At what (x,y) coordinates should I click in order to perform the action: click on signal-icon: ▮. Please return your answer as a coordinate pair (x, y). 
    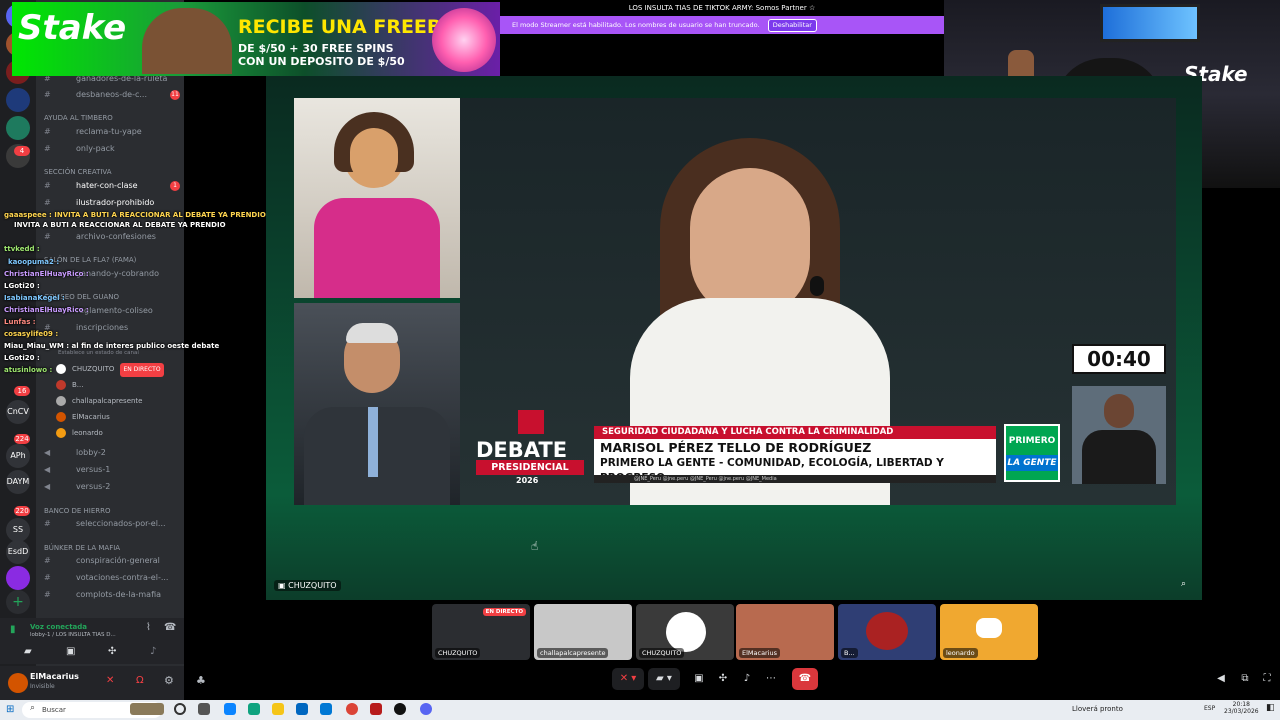
    Looking at the image, I should click on (13, 629).